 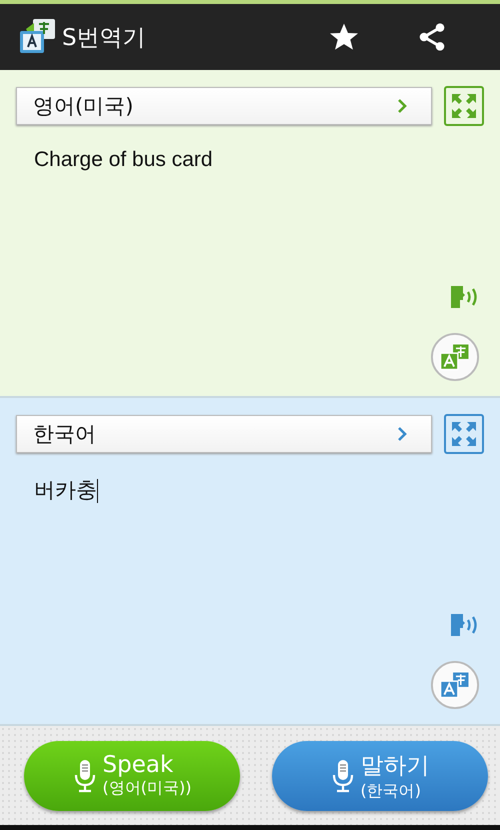 I want to click on language-selector: 한국어, so click(x=224, y=434).